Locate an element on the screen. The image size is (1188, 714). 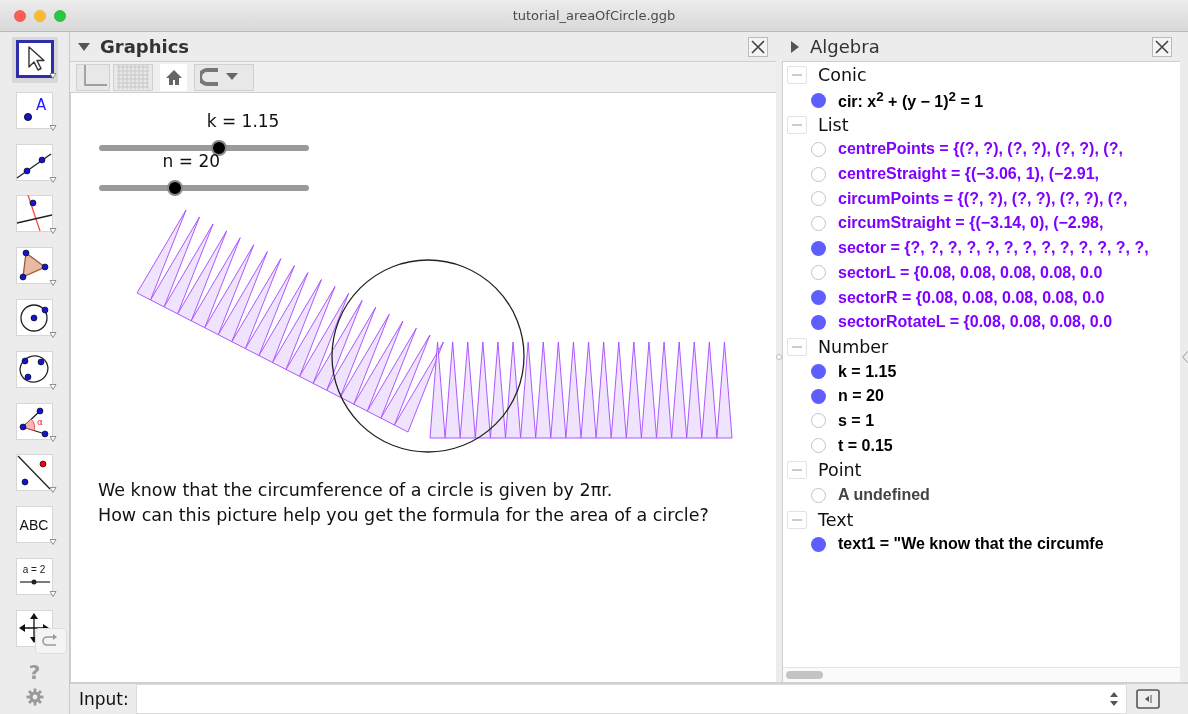
grid-toggle is located at coordinates (133, 77).